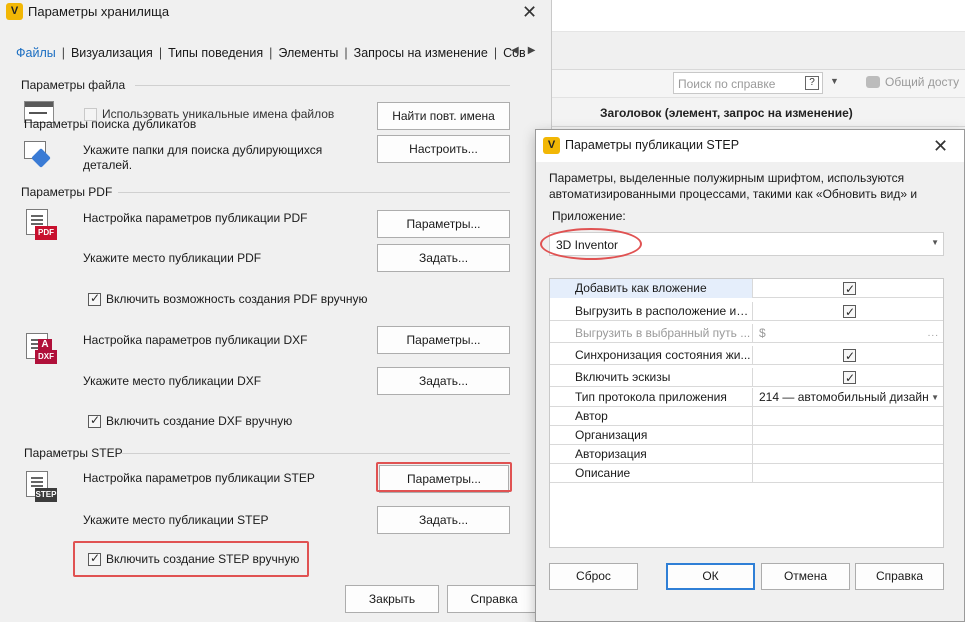  What do you see at coordinates (805, 576) in the screenshot?
I see `cancel-button: Отмена` at bounding box center [805, 576].